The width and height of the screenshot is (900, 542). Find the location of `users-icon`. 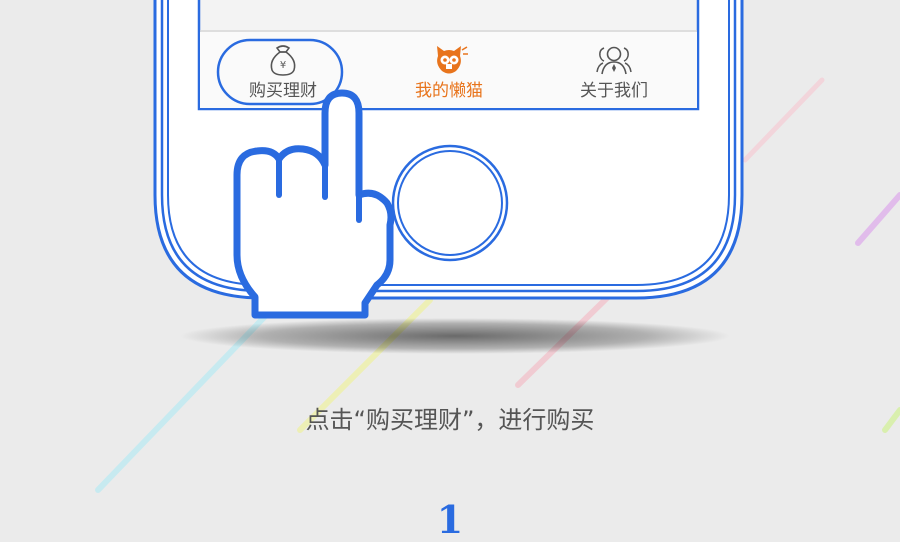

users-icon is located at coordinates (614, 60).